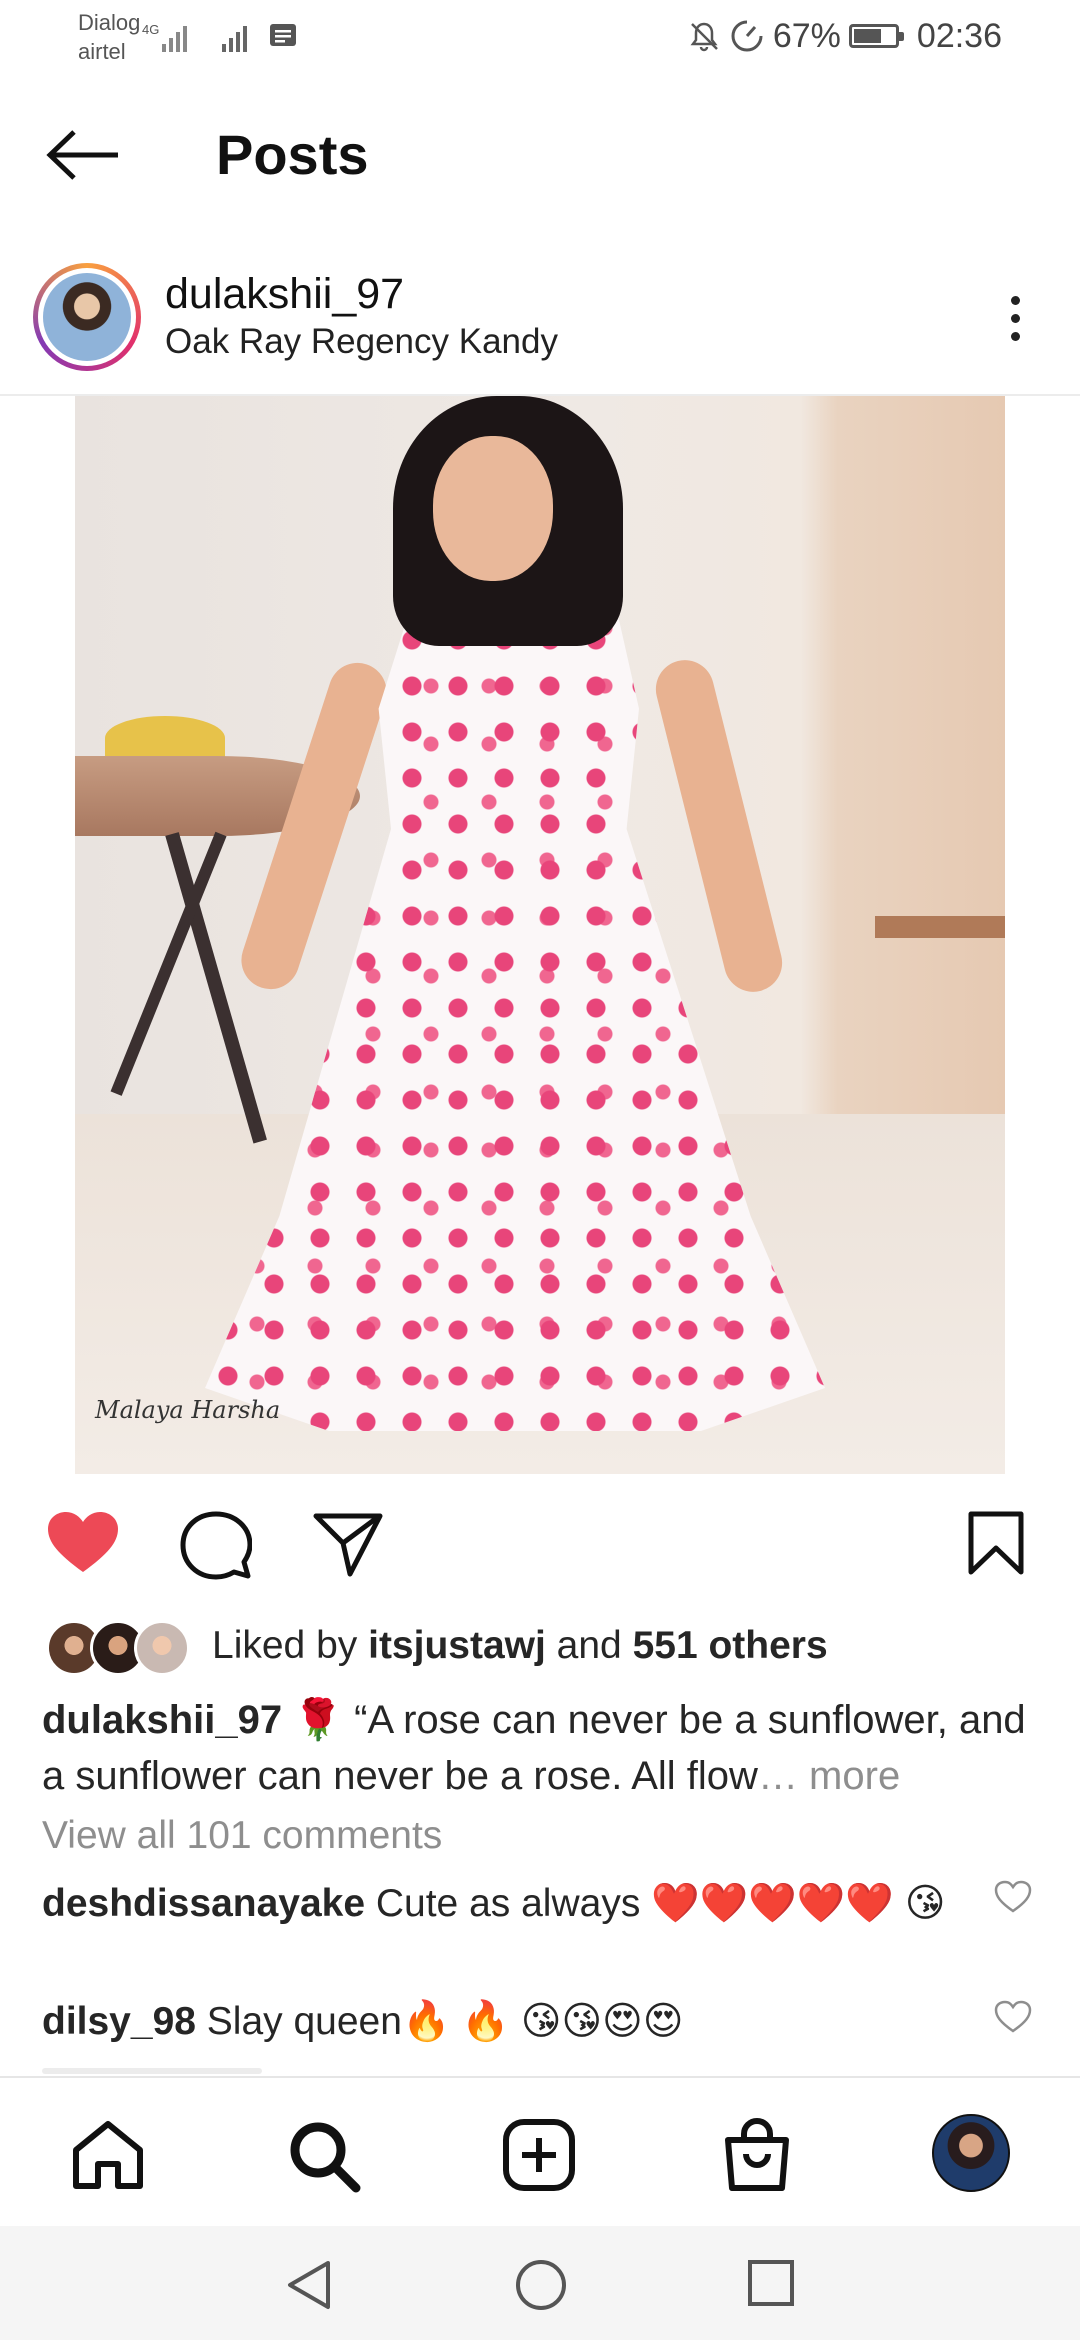 Image resolution: width=1080 pixels, height=2340 pixels. Describe the element at coordinates (589, 1645) in the screenshot. I see `liked-and: and` at that location.